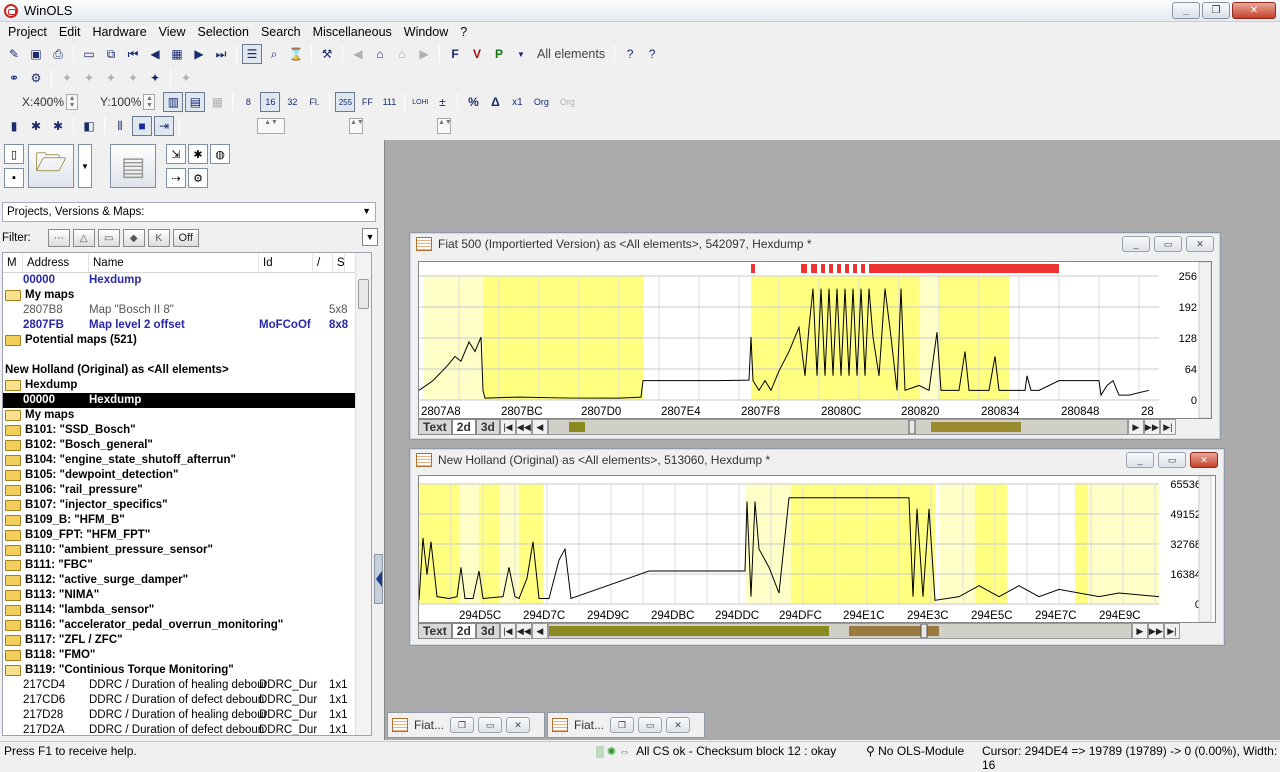 This screenshot has width=1280, height=772. What do you see at coordinates (487, 427) in the screenshot?
I see `fiat-tab-3d: 3d` at bounding box center [487, 427].